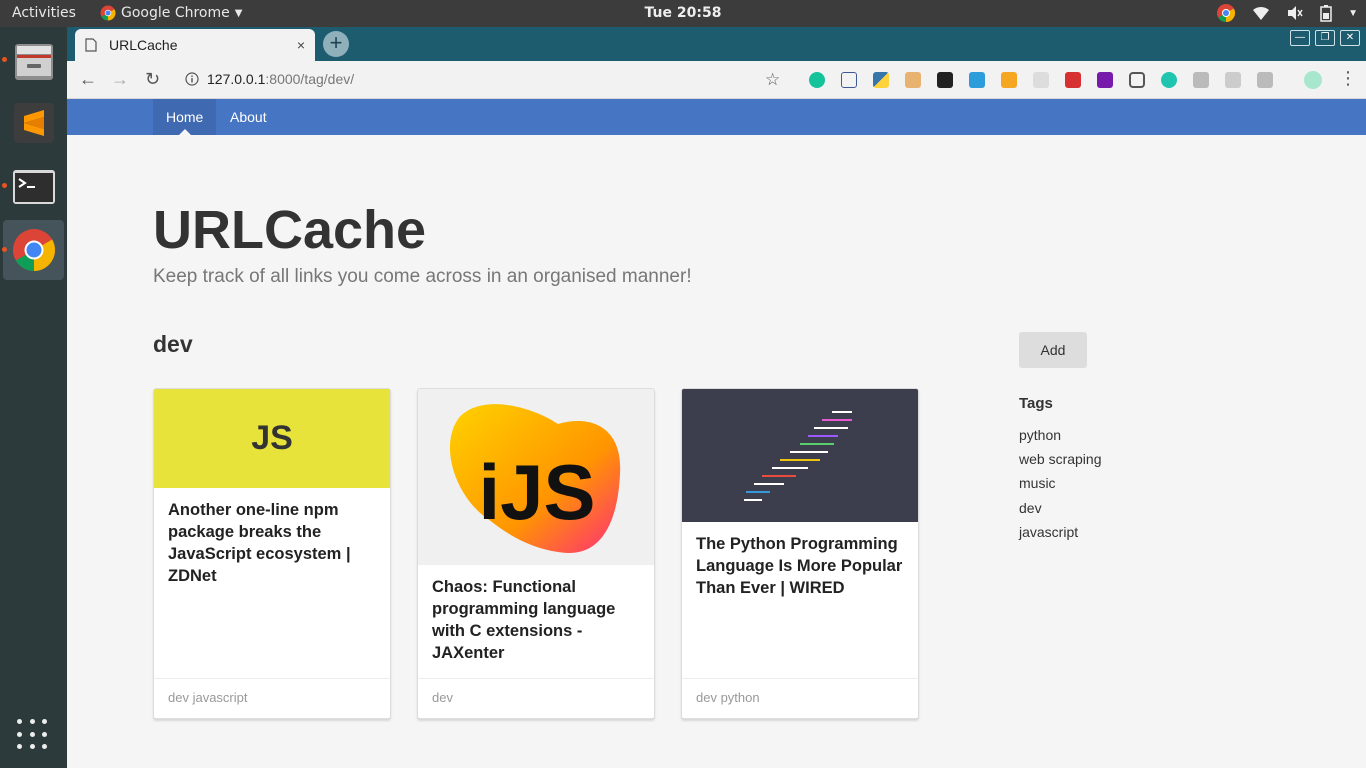  What do you see at coordinates (772, 80) in the screenshot?
I see `bookmark-star-icon: ☆` at bounding box center [772, 80].